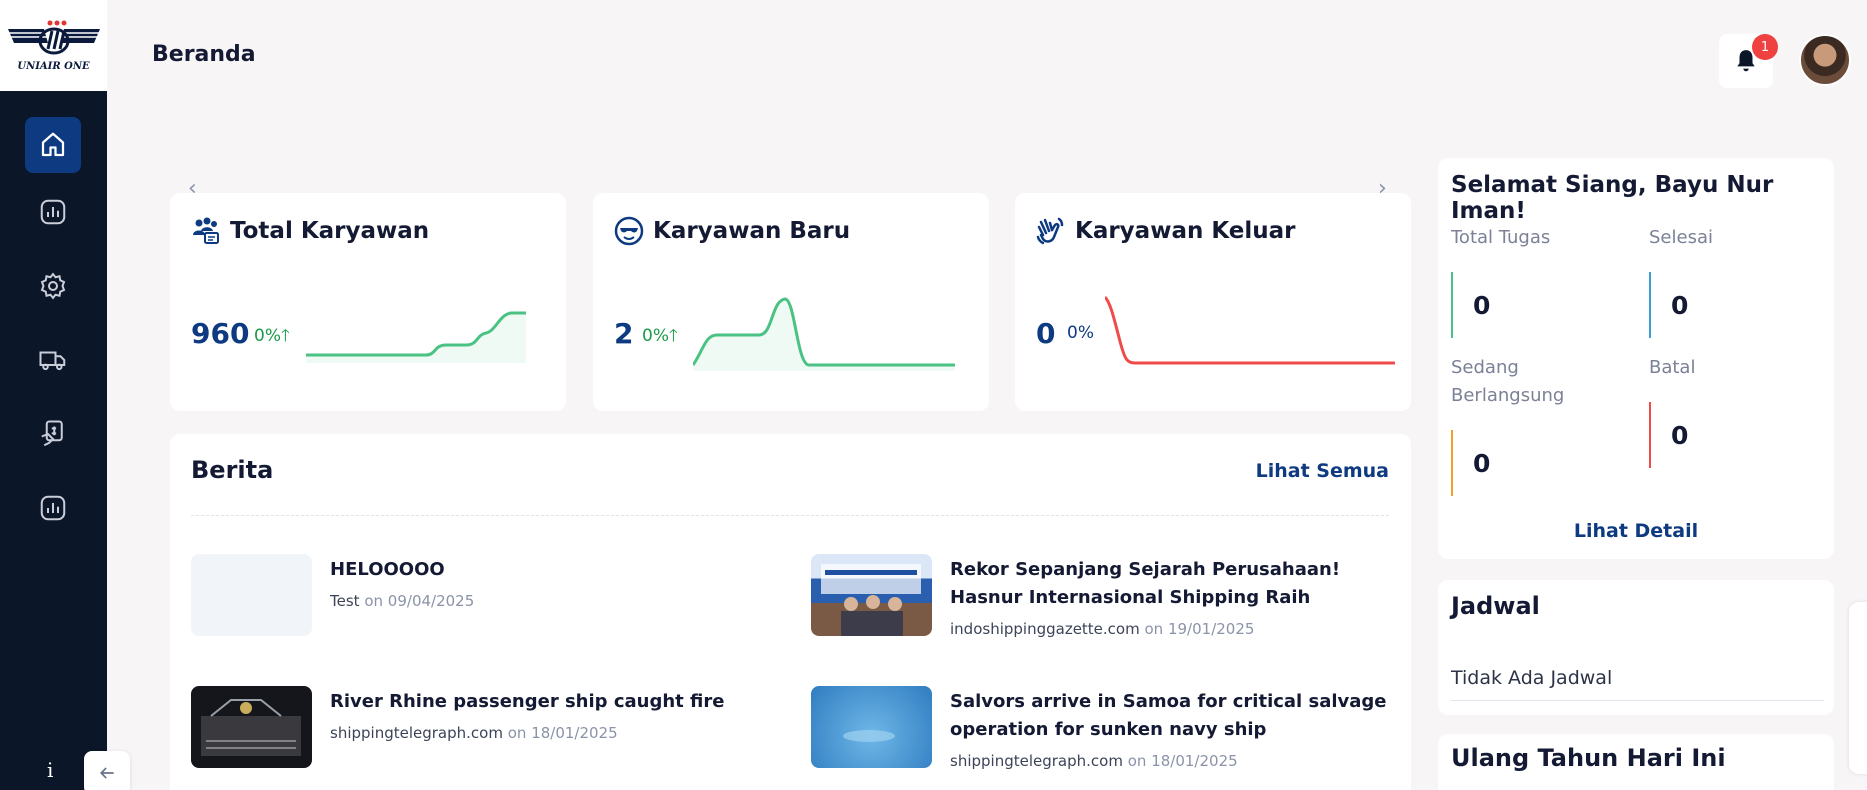 Image resolution: width=1867 pixels, height=790 pixels. Describe the element at coordinates (53, 66) in the screenshot. I see `logo-text: UNIAIR ONE` at that location.